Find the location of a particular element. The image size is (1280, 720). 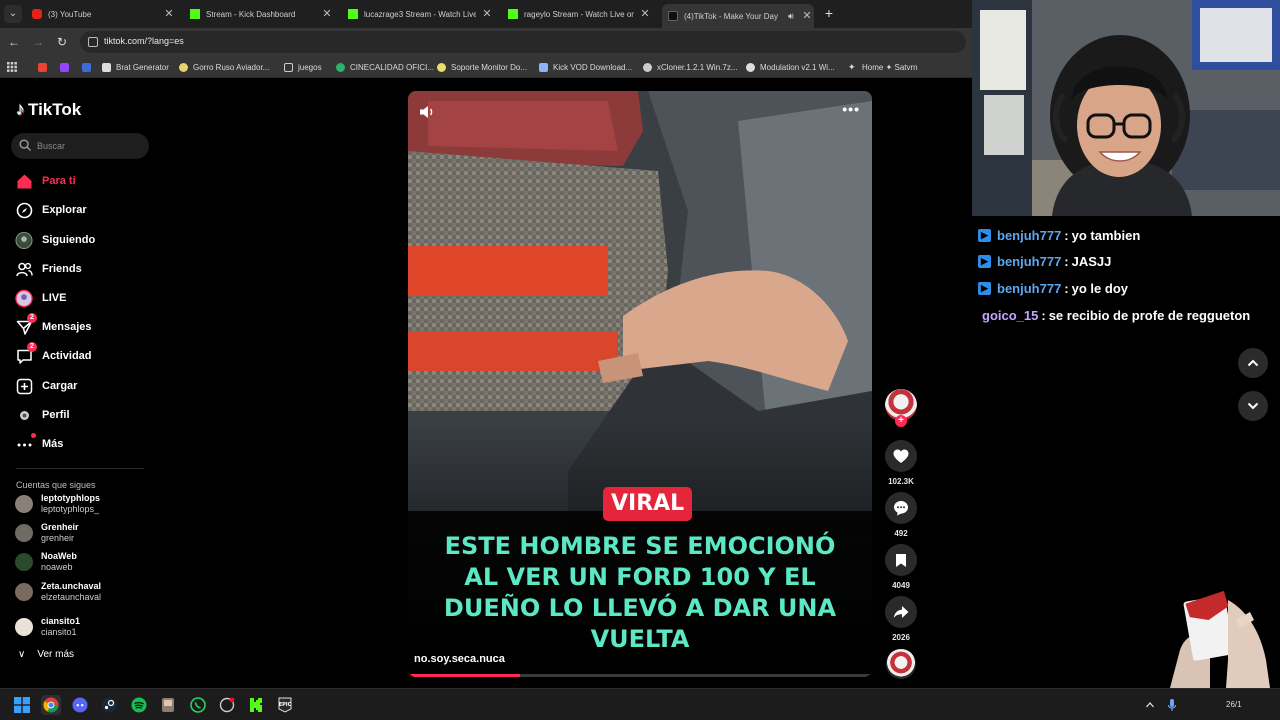

search-input is located at coordinates (89, 146).